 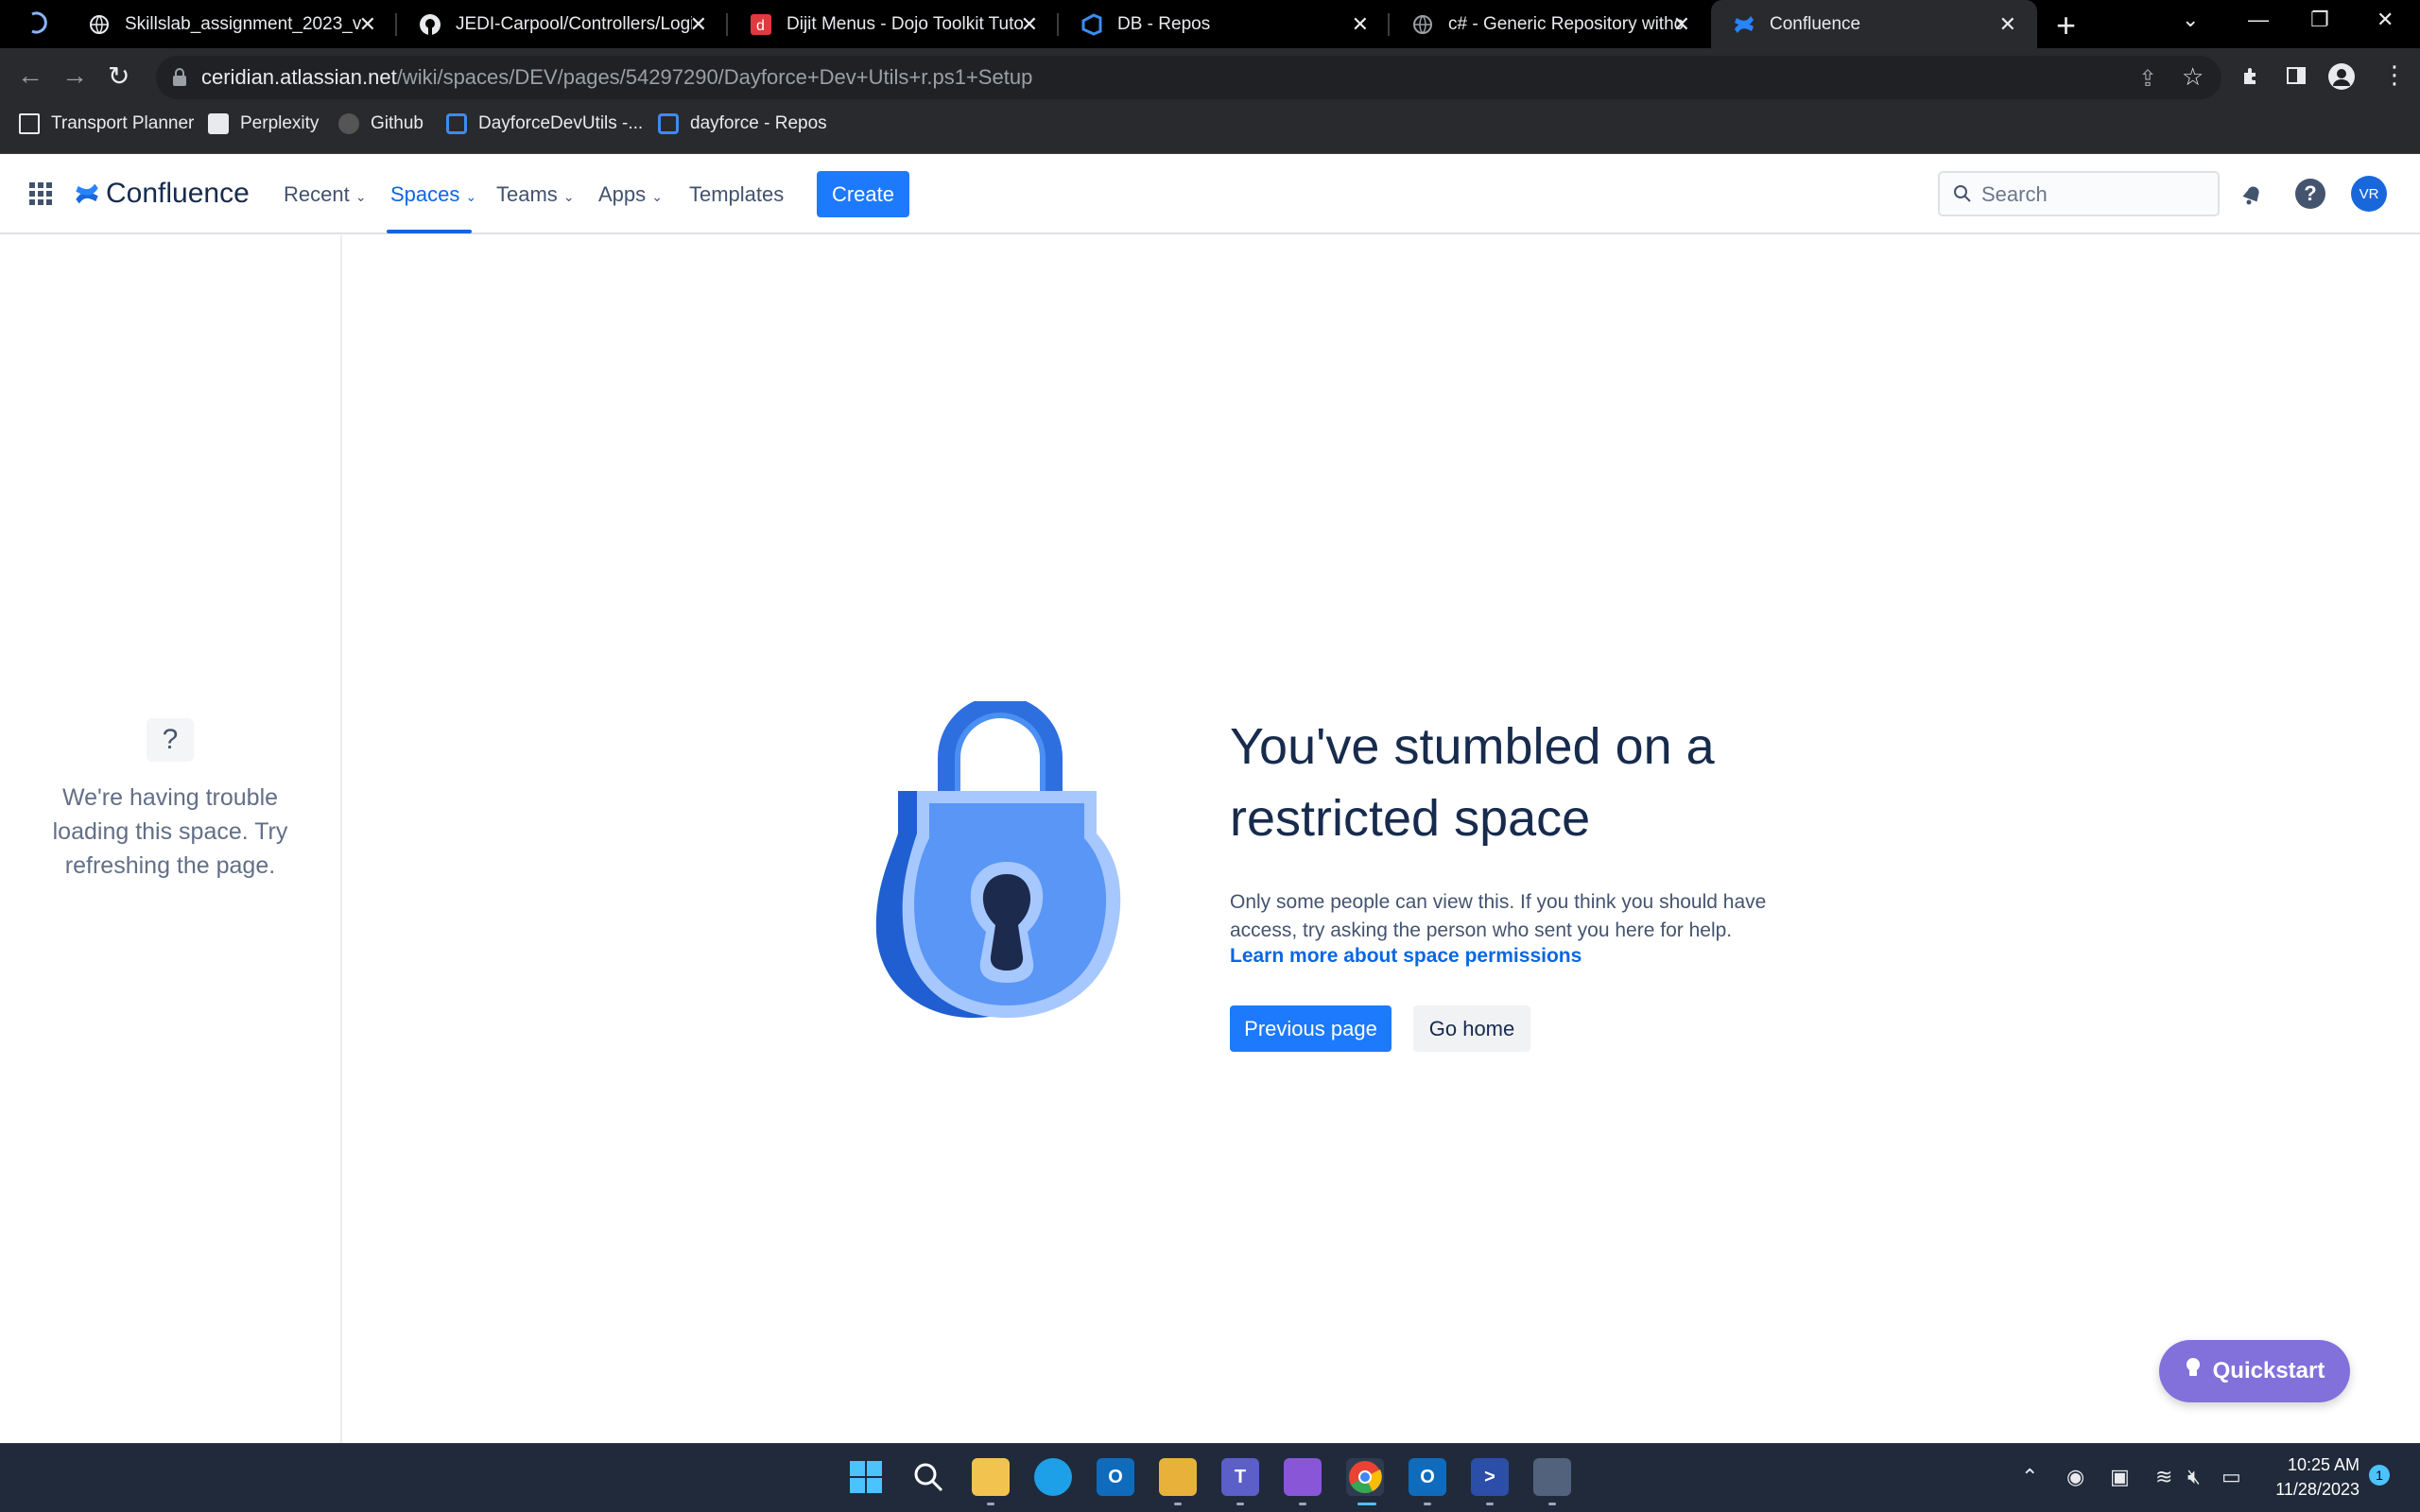 I want to click on confluence-logo-icon, so click(x=87, y=196).